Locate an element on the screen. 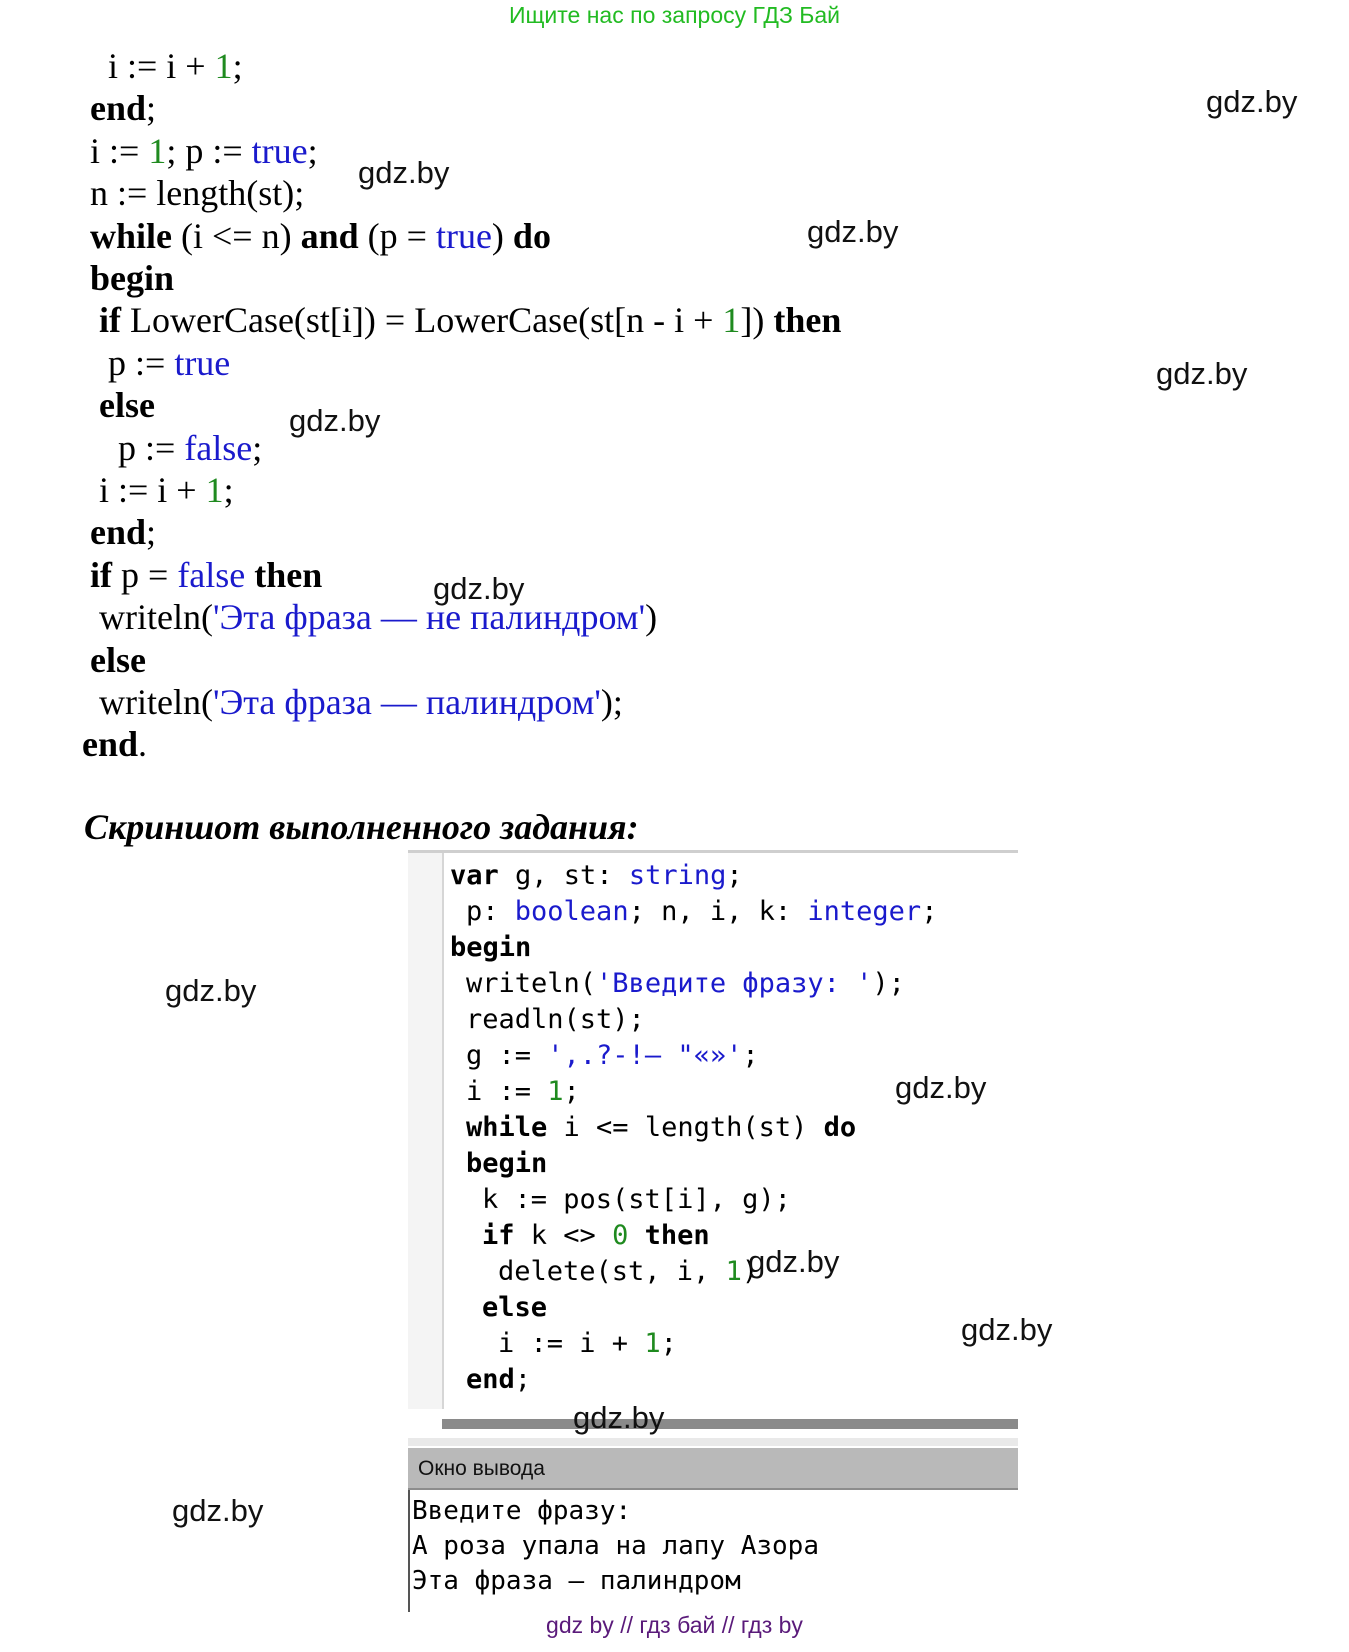 The width and height of the screenshot is (1349, 1652). ide-code-line: readln(st); is located at coordinates (555, 1020).